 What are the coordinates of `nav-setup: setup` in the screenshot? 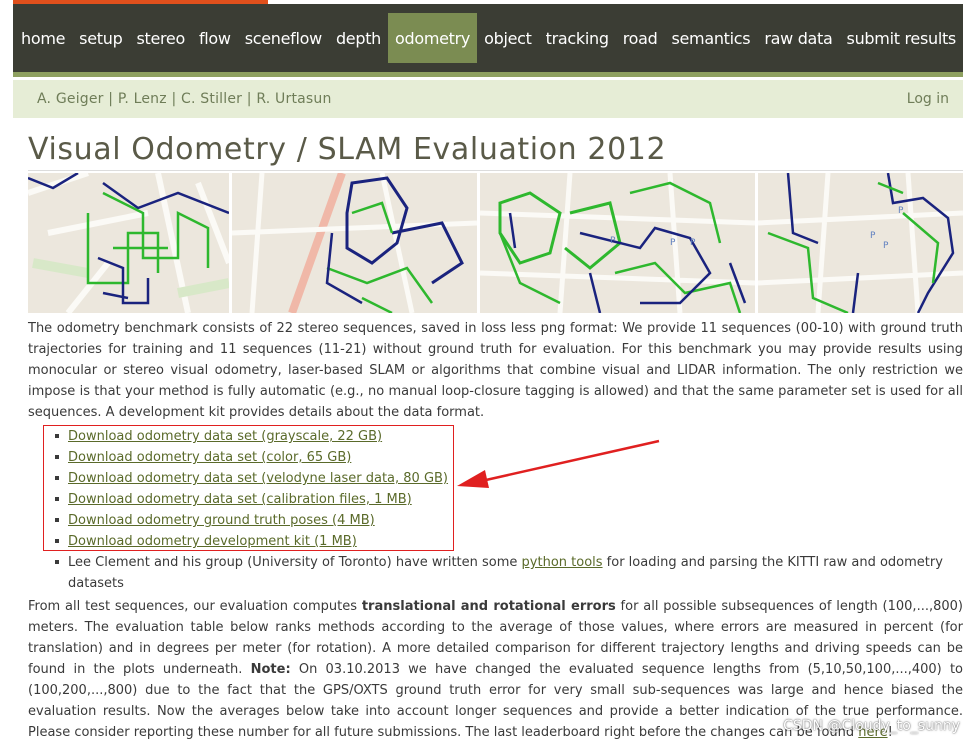 It's located at (100, 38).